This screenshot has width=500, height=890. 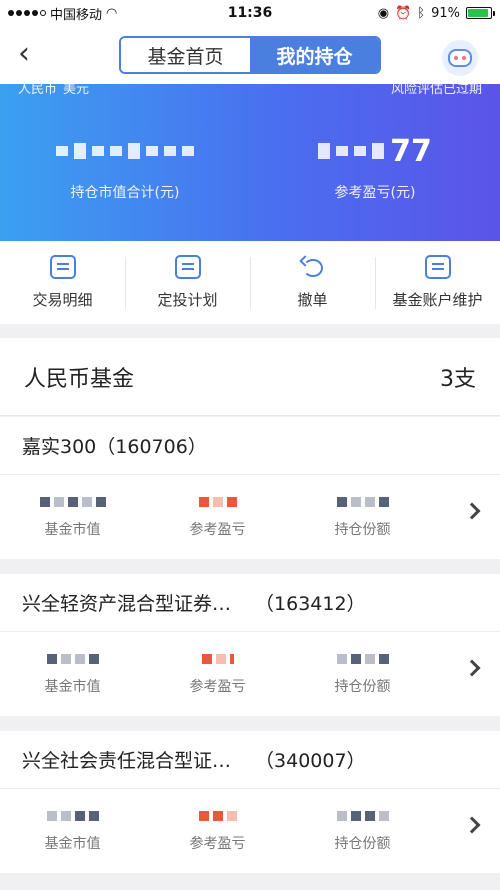 I want to click on status-right: ◉ ⏰ ᛒ 91%, so click(x=408, y=13).